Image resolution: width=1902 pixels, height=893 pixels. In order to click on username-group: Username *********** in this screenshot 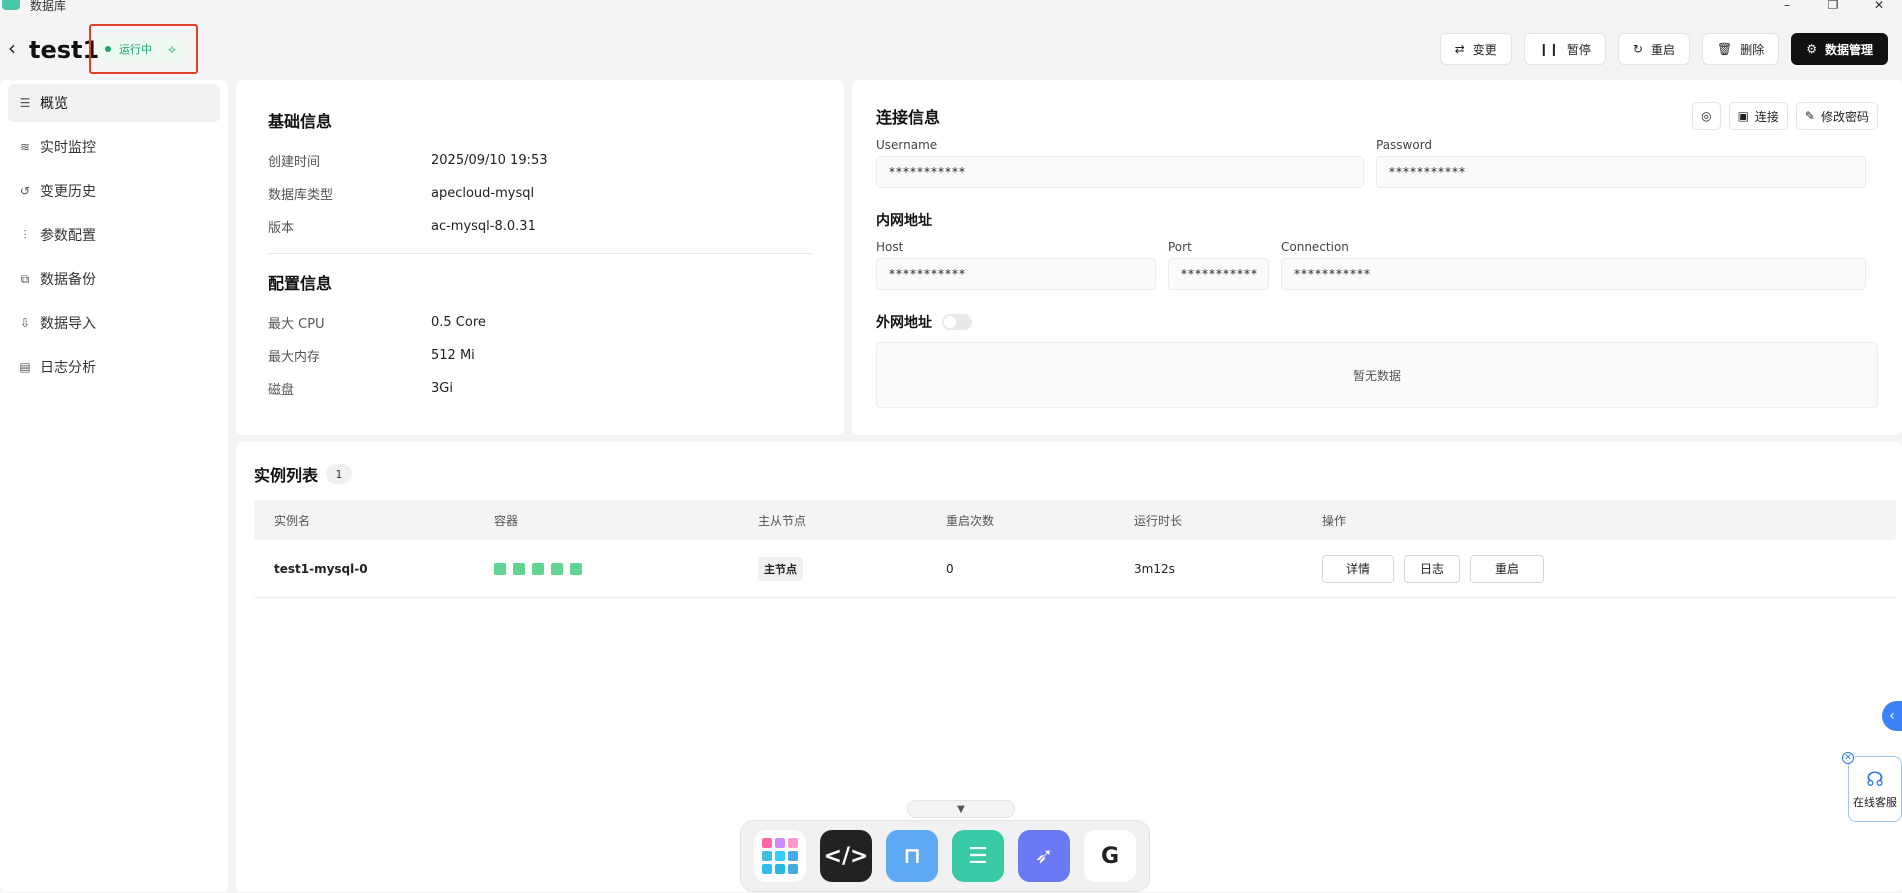, I will do `click(1120, 163)`.